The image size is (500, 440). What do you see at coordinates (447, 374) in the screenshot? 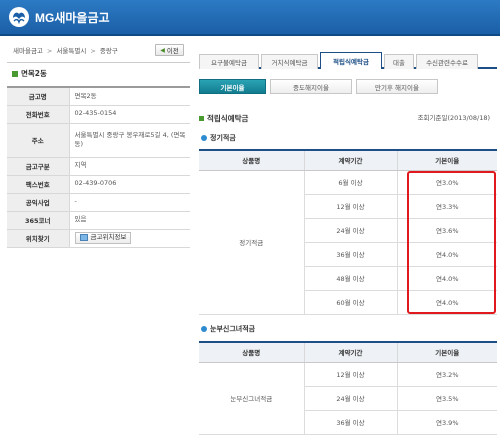
I see `rate-cell: 연3.2%` at bounding box center [447, 374].